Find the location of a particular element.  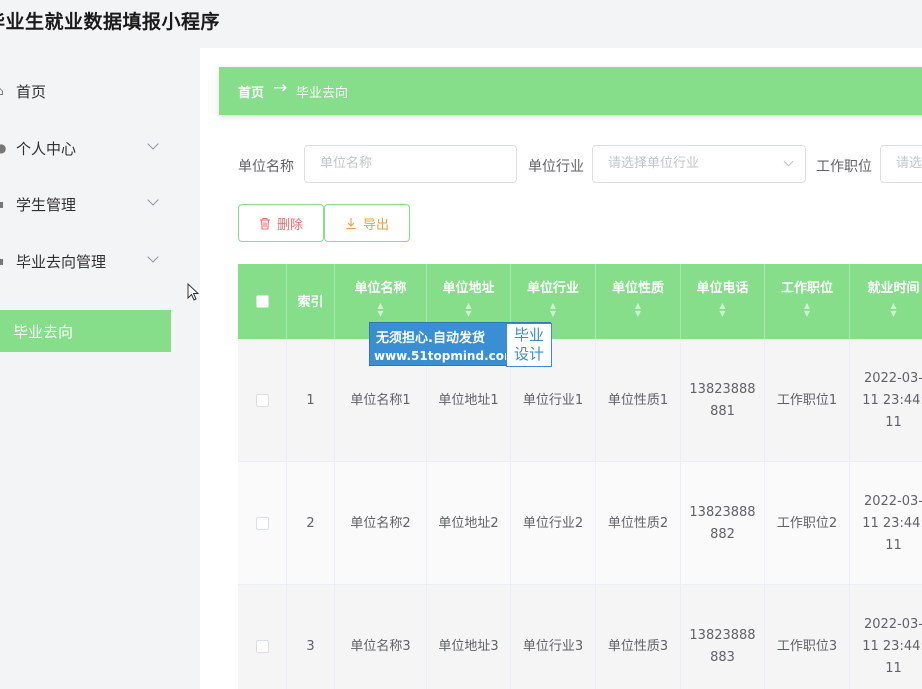

home-icon: ⌂ is located at coordinates (4, 91).